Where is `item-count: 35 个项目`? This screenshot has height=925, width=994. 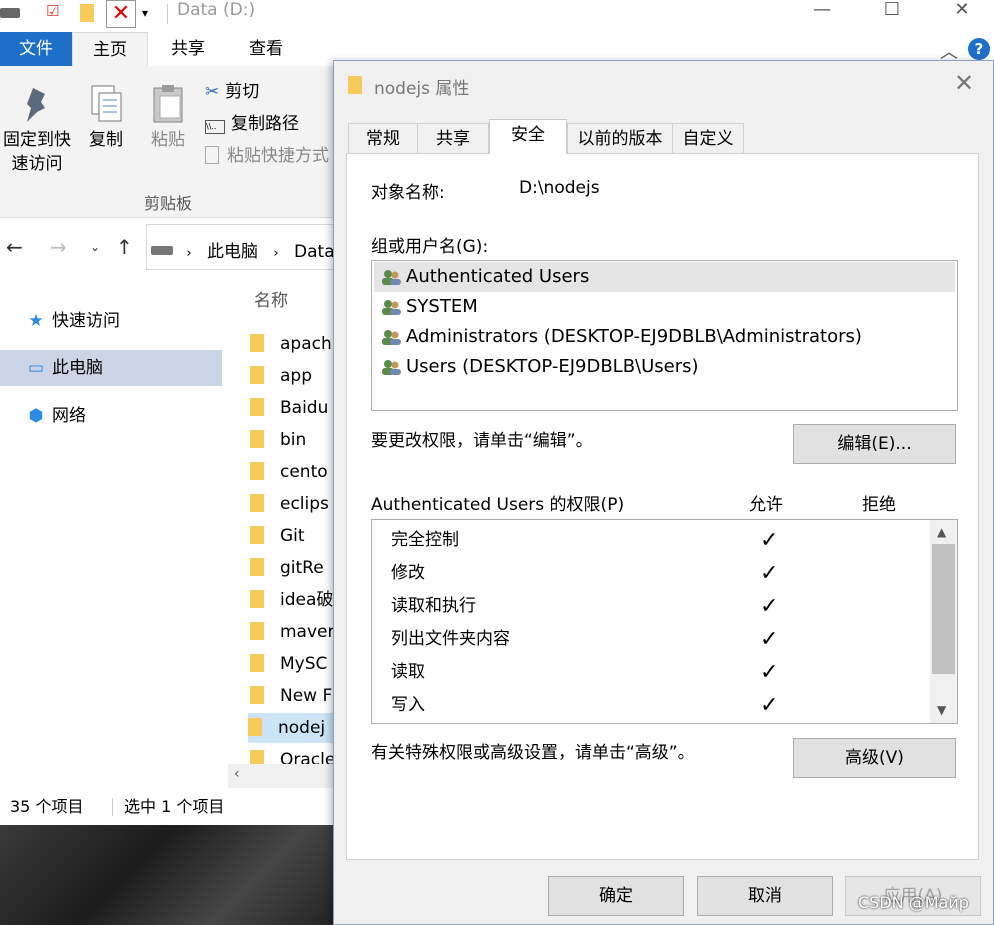
item-count: 35 个项目 is located at coordinates (47, 806).